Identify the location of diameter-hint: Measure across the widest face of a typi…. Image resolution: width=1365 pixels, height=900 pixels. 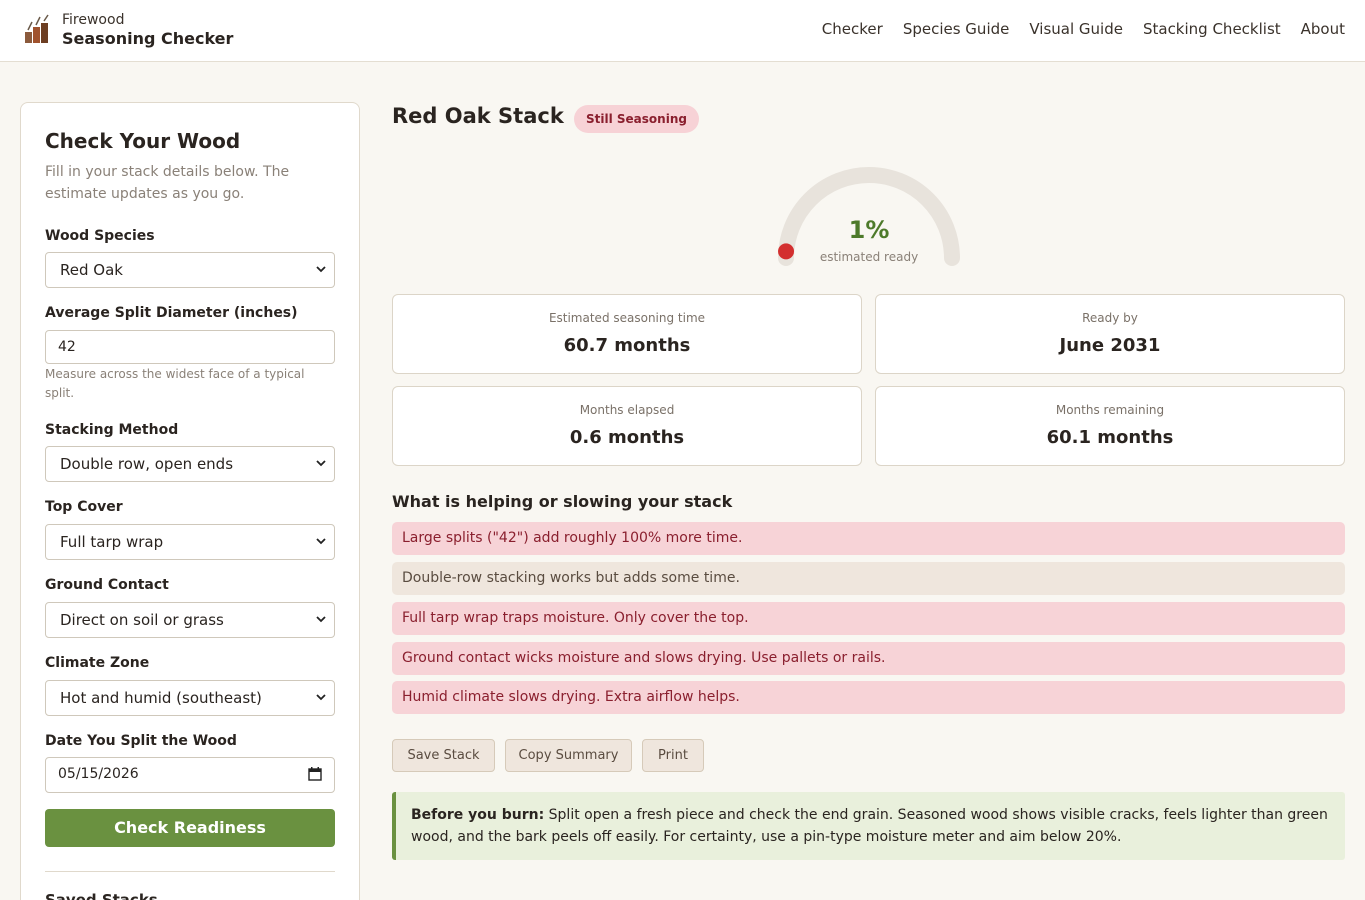
(175, 383).